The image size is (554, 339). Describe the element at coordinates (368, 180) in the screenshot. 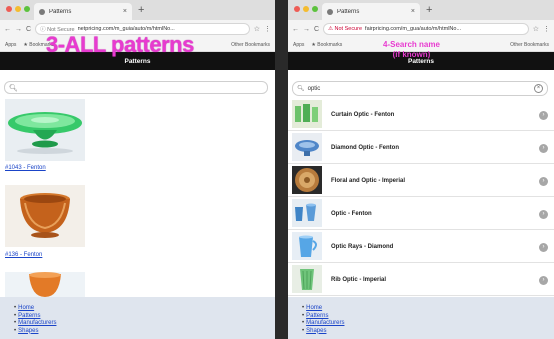

I see `result-label: Floral and Optic - Imperial` at that location.